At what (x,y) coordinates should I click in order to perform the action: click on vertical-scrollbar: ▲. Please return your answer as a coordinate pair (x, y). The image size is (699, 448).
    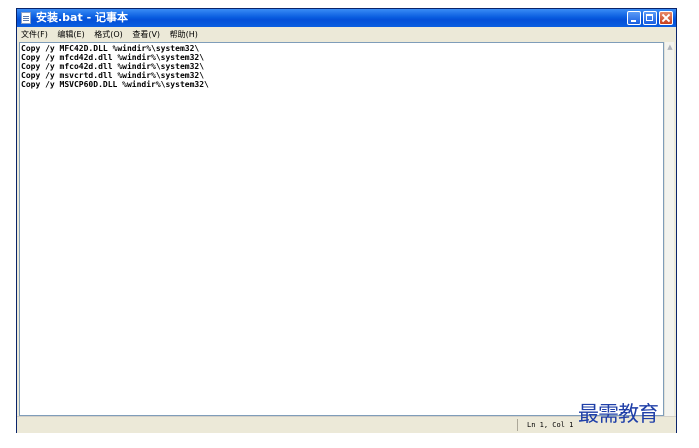
    Looking at the image, I should click on (669, 229).